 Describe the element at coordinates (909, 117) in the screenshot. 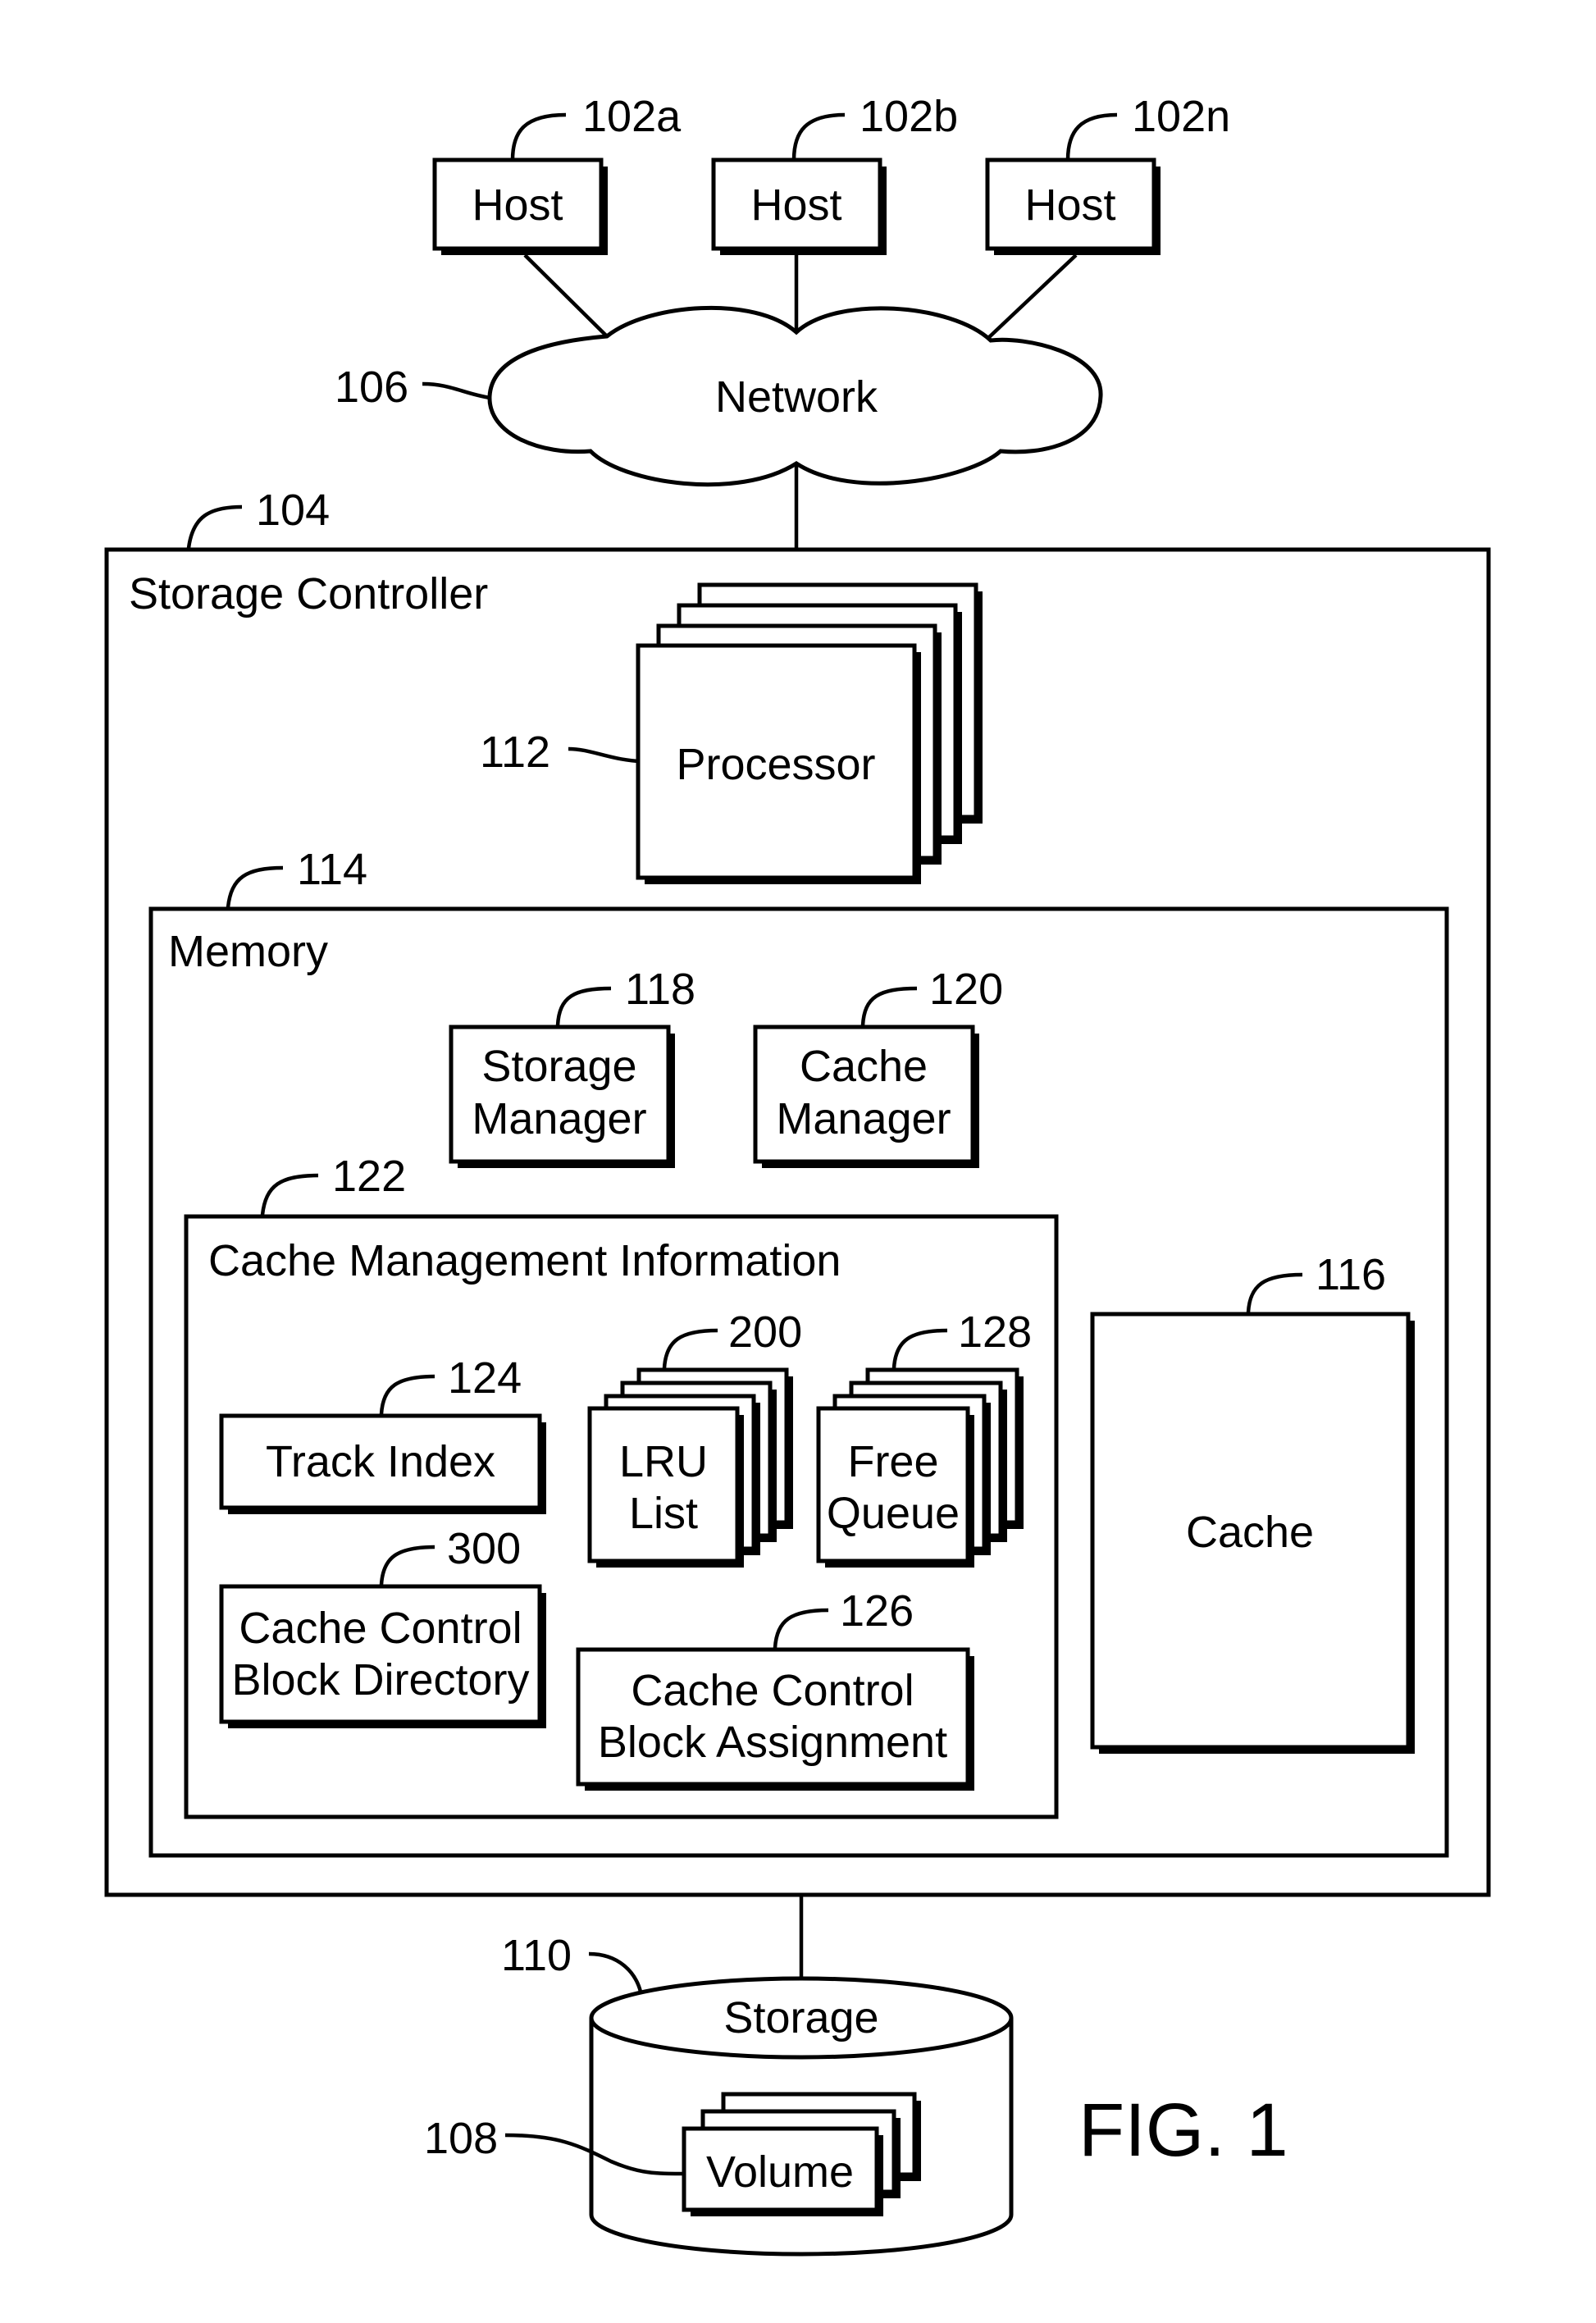

I see `ref-label: 102b` at that location.